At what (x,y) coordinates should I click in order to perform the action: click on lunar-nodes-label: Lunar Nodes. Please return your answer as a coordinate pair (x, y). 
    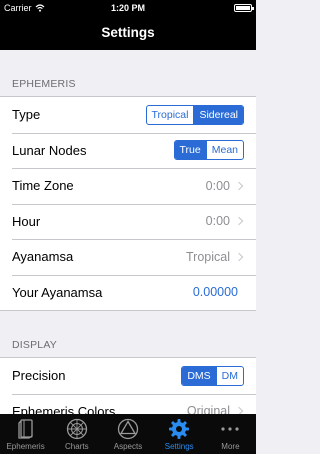
    Looking at the image, I should click on (49, 150).